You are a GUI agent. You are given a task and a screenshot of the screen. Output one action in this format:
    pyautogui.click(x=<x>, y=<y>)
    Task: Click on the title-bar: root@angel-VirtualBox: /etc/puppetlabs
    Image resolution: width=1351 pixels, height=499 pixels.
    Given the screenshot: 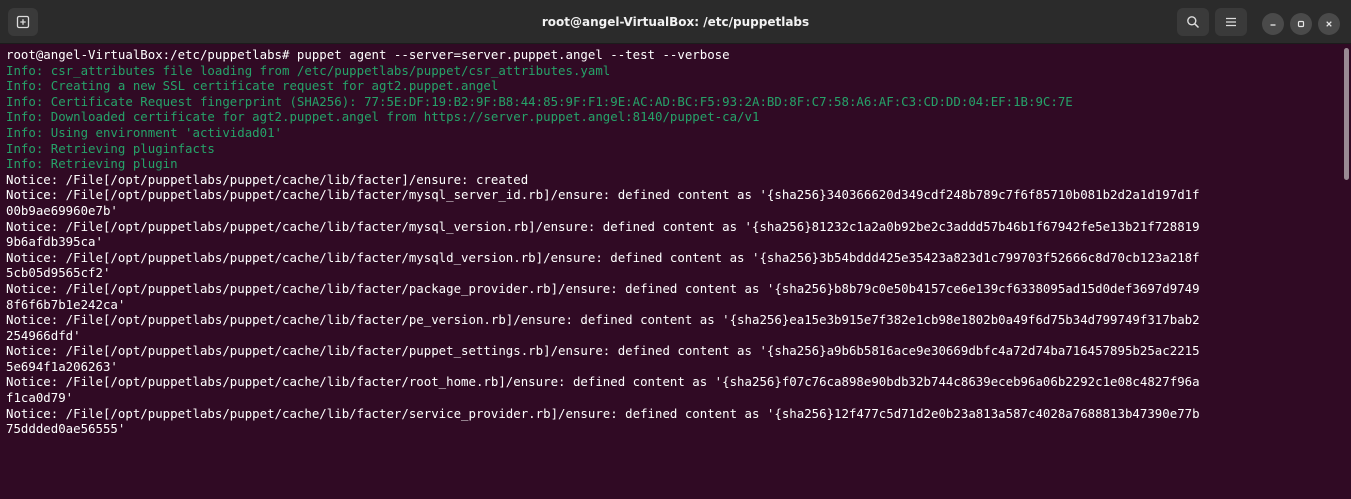 What is the action you would take?
    pyautogui.click(x=675, y=22)
    